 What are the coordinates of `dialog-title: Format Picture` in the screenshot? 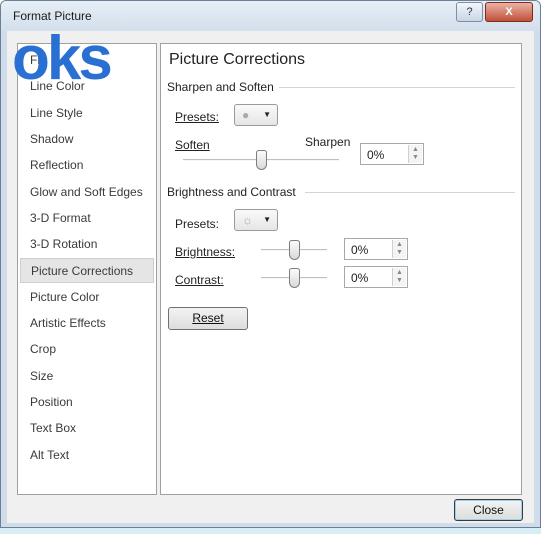 It's located at (52, 16).